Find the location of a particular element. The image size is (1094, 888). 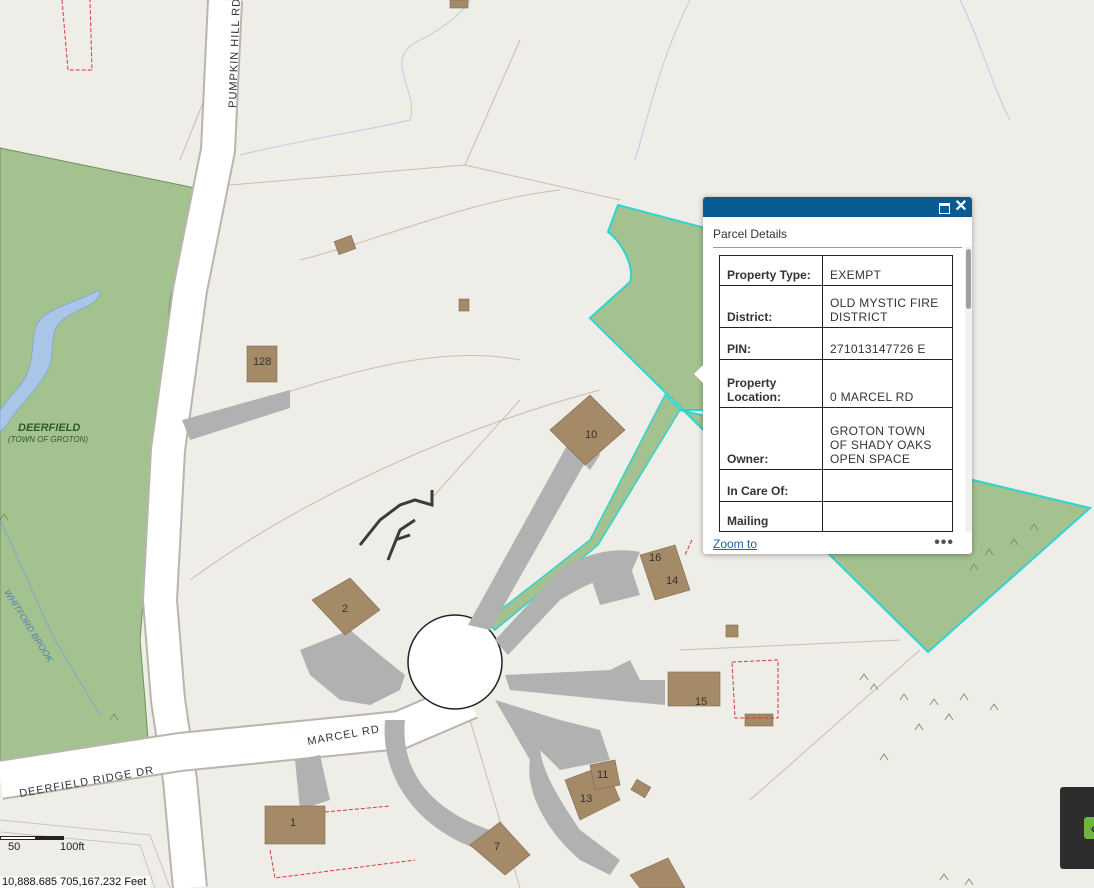

lot-number: 7 is located at coordinates (497, 847).